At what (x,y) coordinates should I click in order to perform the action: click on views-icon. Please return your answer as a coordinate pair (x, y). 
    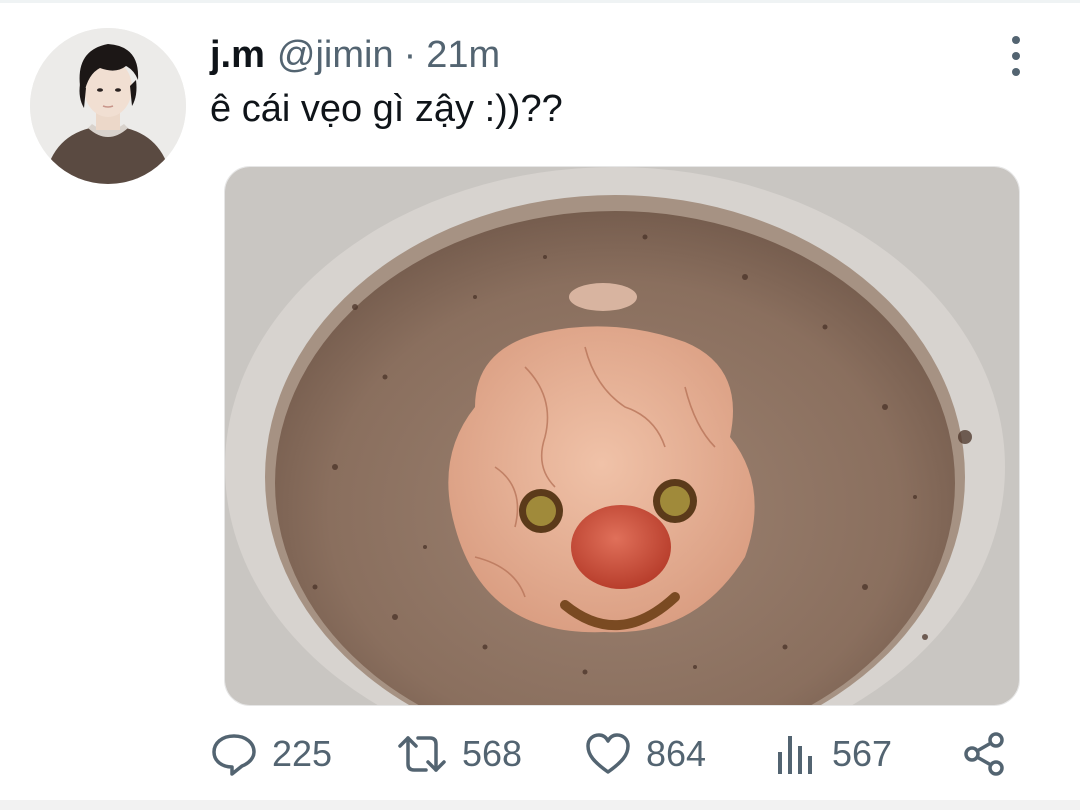
    Looking at the image, I should click on (795, 755).